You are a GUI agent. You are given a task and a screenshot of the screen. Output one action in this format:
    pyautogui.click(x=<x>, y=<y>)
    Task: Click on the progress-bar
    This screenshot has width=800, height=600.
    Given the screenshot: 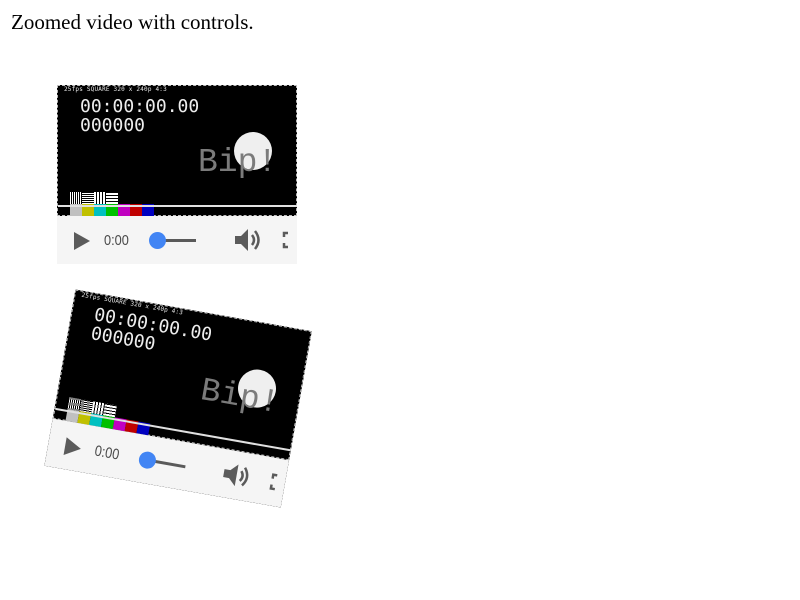 What is the action you would take?
    pyautogui.click(x=177, y=206)
    